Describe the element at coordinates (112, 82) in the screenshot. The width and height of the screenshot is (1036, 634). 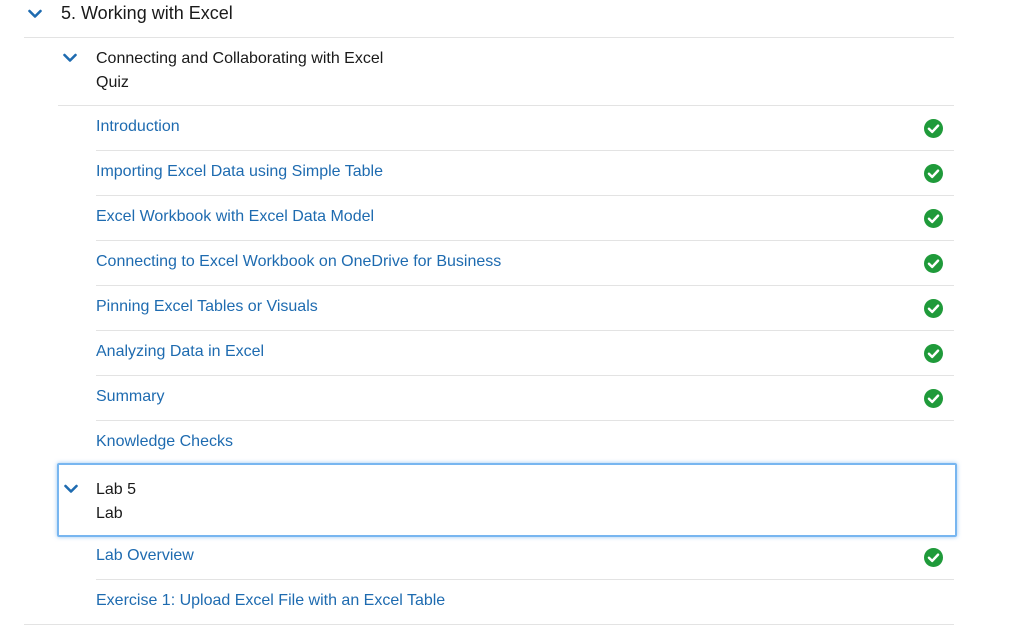
I see `group-subtitle: Quiz` at that location.